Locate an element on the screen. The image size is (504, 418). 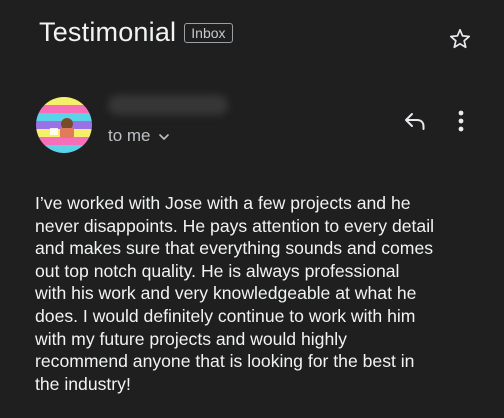
more-vert-icon is located at coordinates (461, 121).